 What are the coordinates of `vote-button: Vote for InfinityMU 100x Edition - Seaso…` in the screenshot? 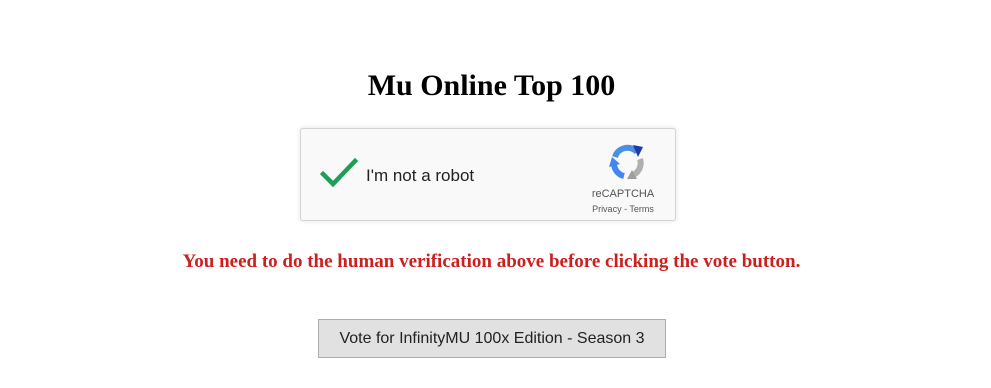 It's located at (492, 338).